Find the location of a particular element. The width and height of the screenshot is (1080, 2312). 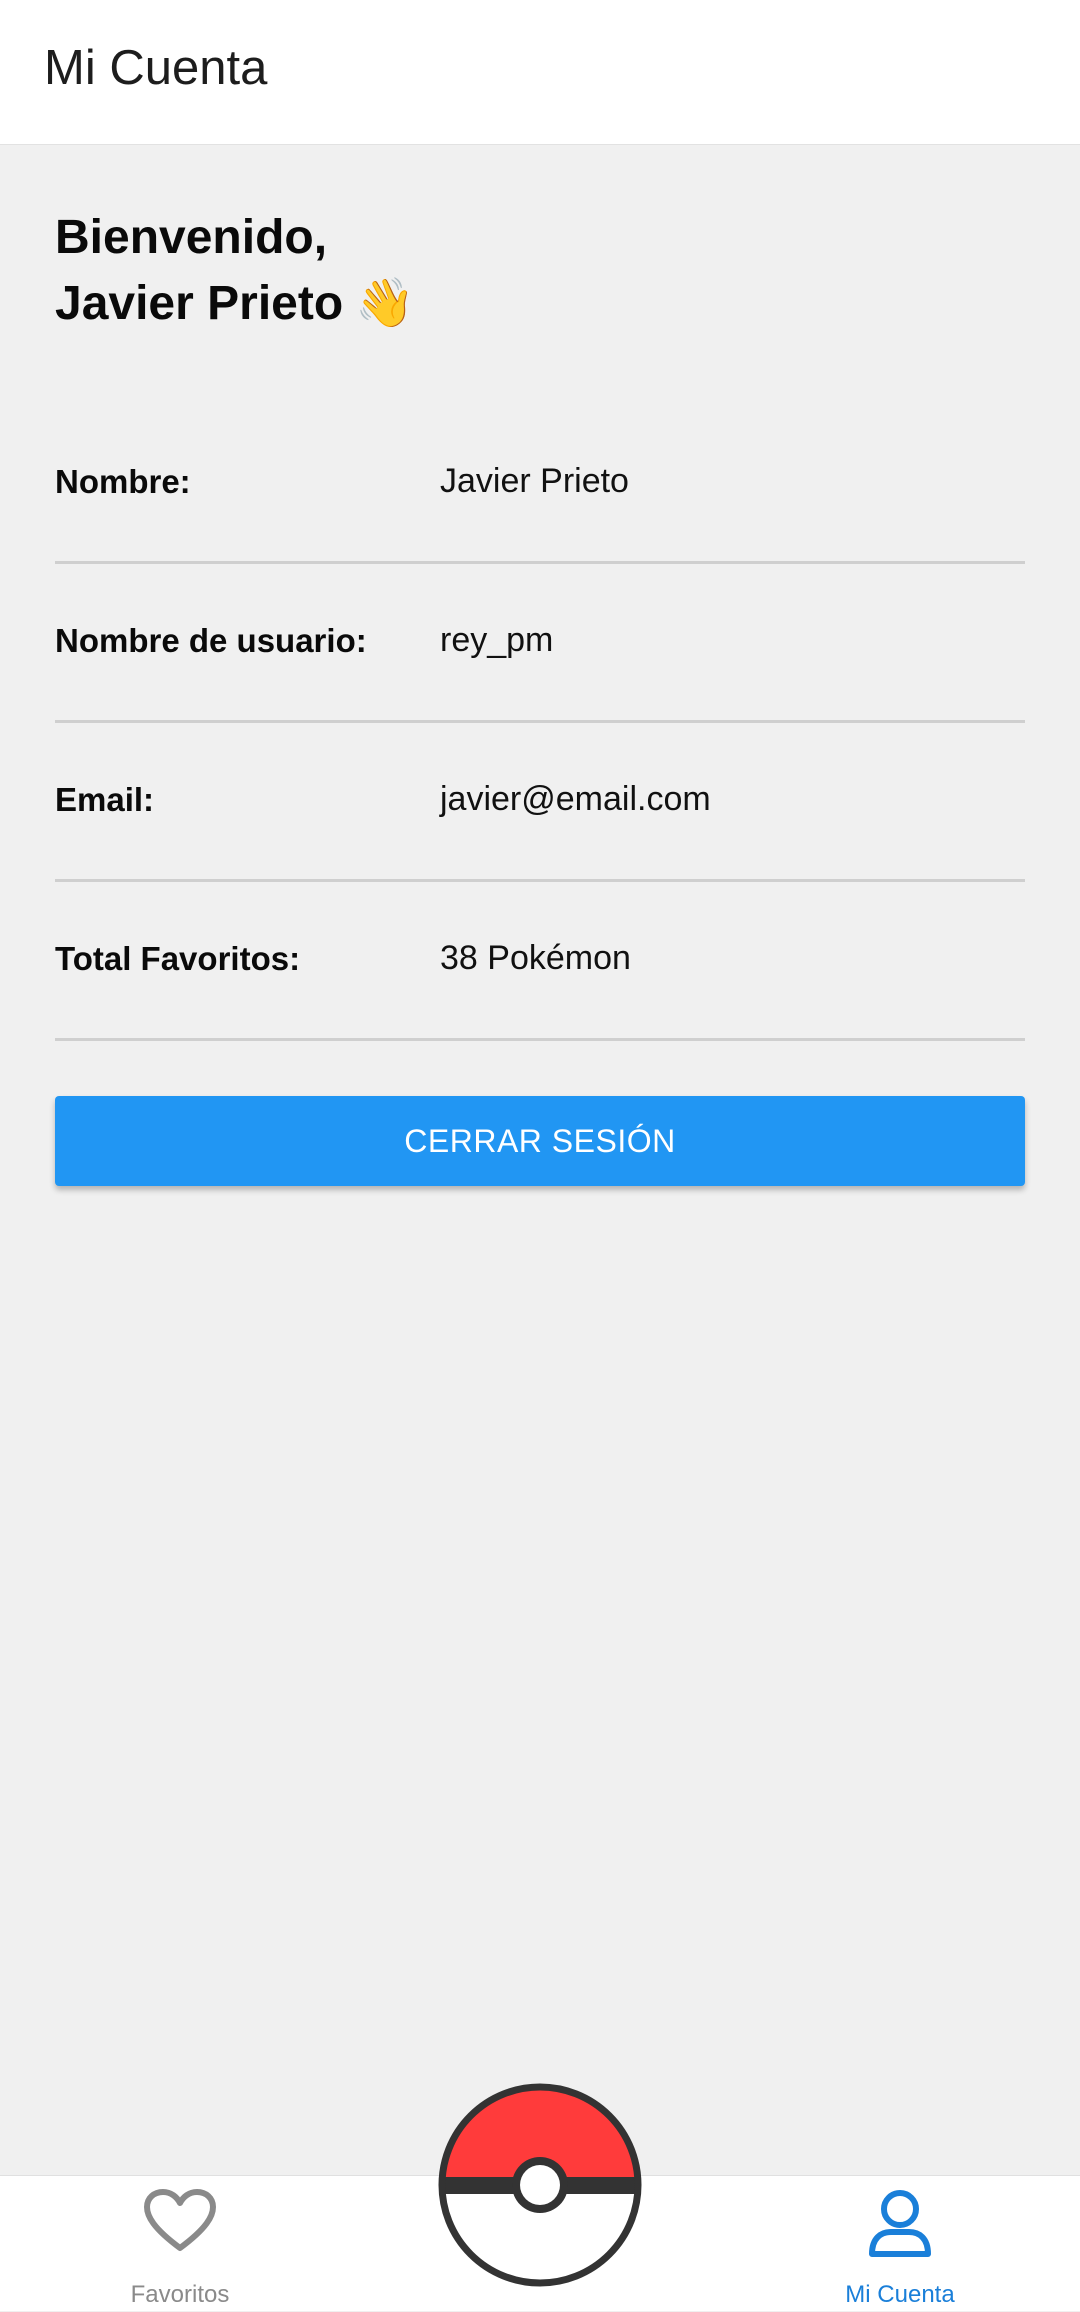

welcome-name-line: Javier Prieto 👋 is located at coordinates (540, 304).